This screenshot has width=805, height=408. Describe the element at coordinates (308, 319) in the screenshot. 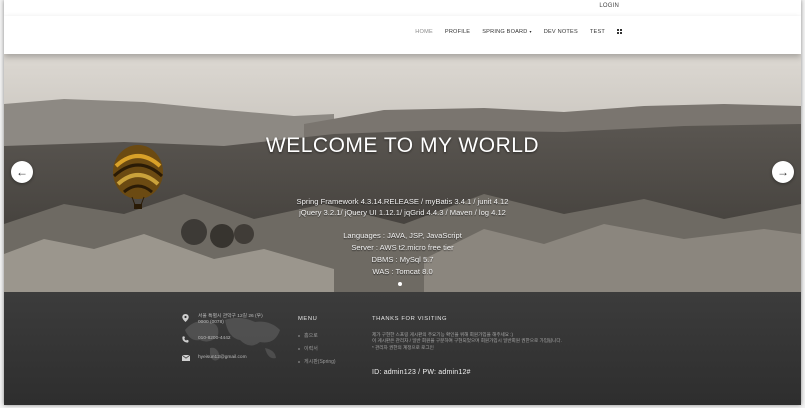

I see `footer-menu-heading: MENU` at that location.